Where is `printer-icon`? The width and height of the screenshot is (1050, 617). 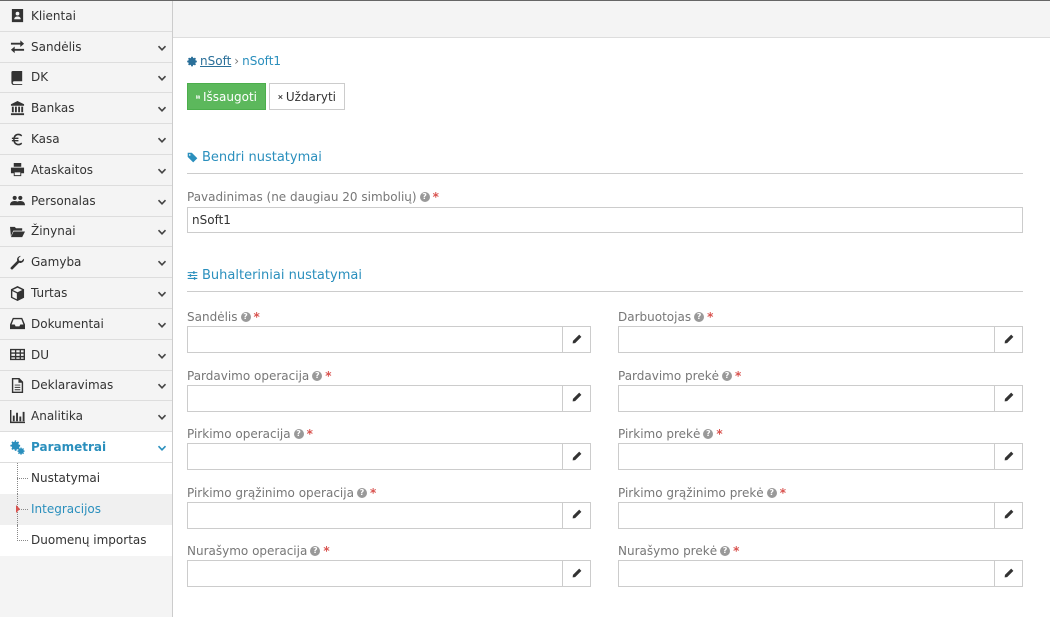
printer-icon is located at coordinates (17, 170).